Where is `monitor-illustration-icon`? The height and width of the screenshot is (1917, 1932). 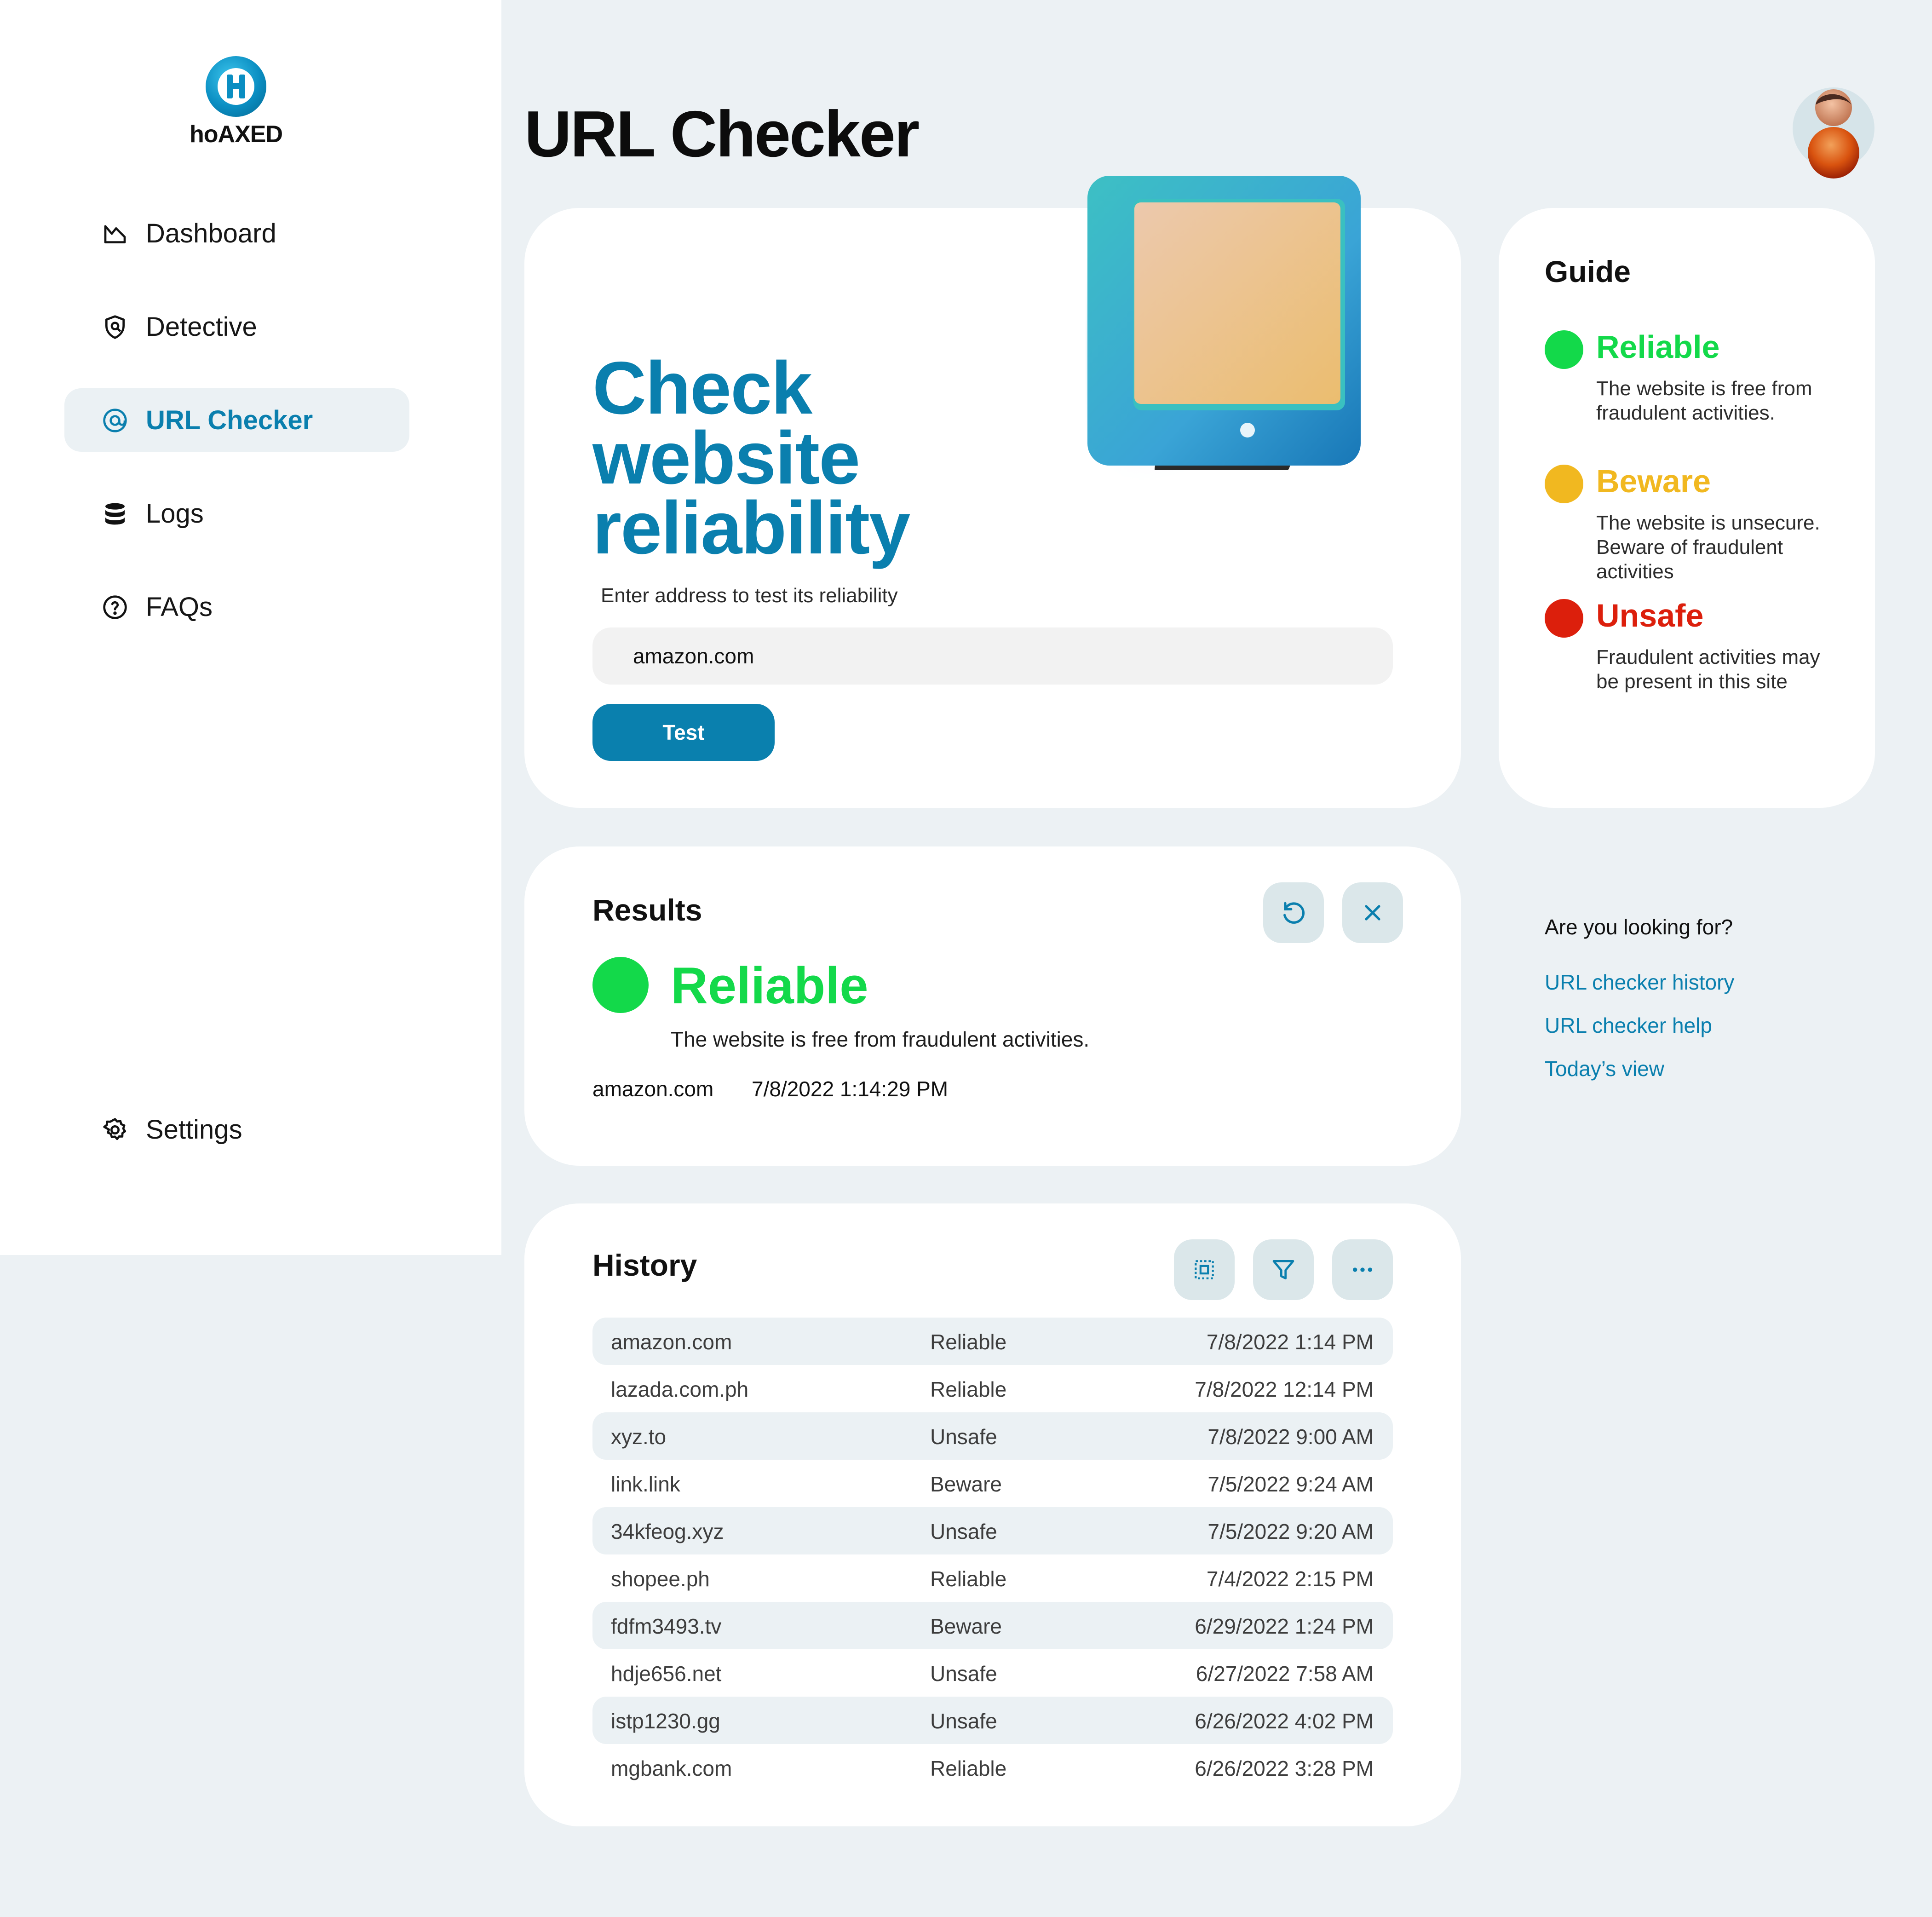
monitor-illustration-icon is located at coordinates (1223, 332).